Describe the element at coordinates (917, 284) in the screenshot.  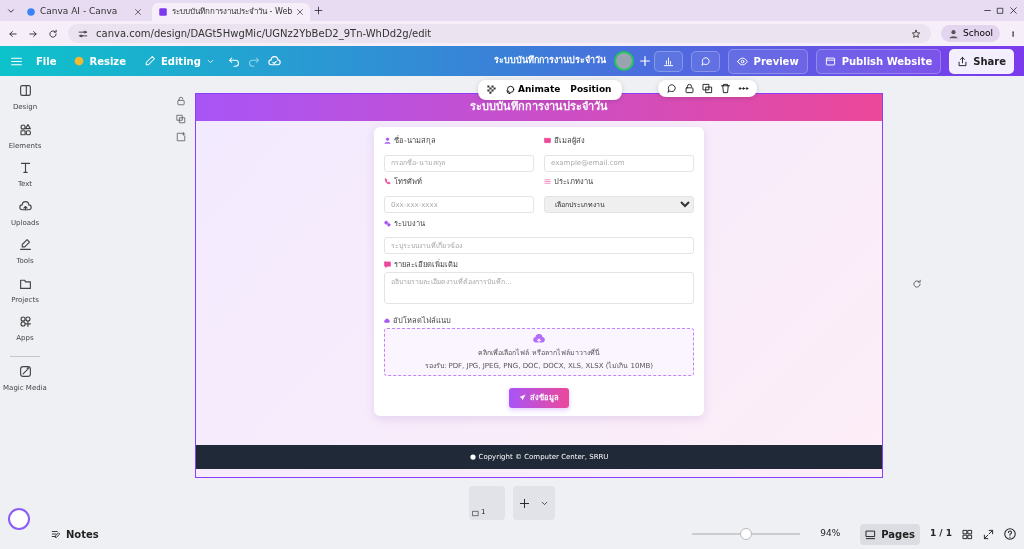
I see `rotate-icon` at that location.